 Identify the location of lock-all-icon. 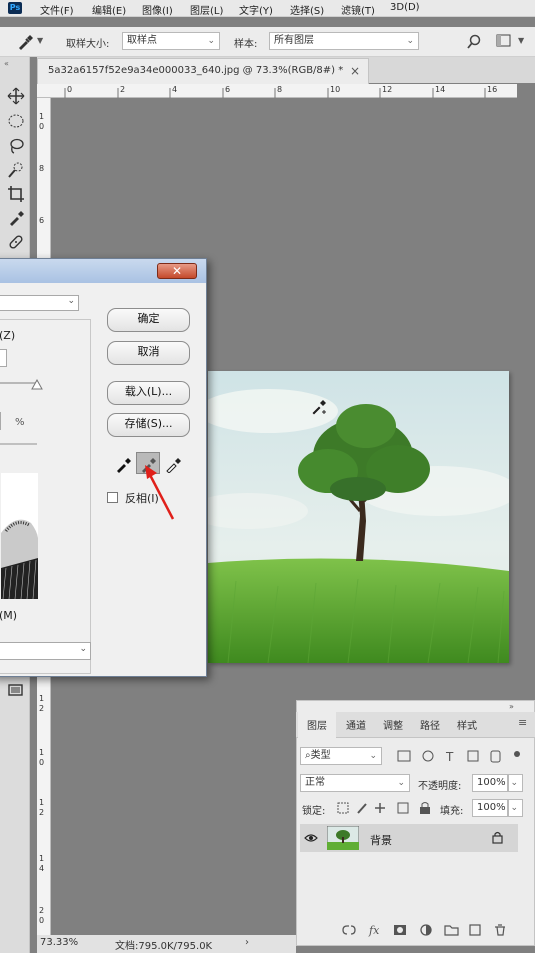
(425, 810).